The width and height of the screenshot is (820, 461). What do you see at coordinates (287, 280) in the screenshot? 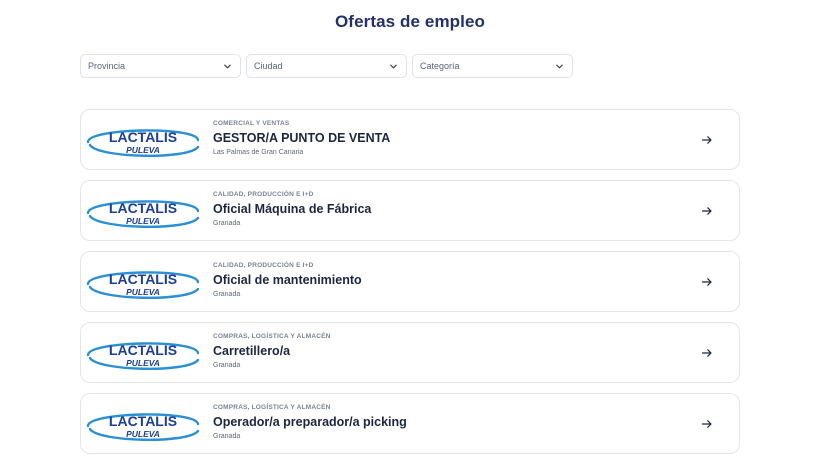
I see `job-title: Oficial de mantenimiento` at bounding box center [287, 280].